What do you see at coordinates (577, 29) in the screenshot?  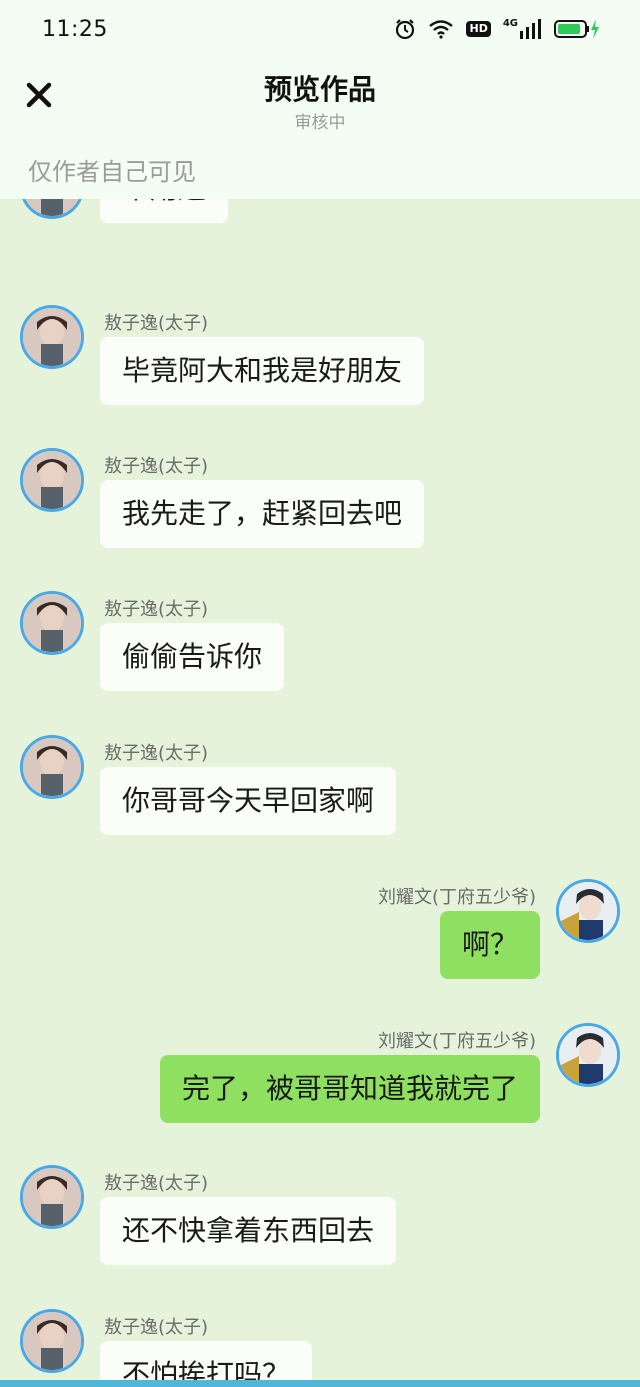 I see `battery-charging-icon` at bounding box center [577, 29].